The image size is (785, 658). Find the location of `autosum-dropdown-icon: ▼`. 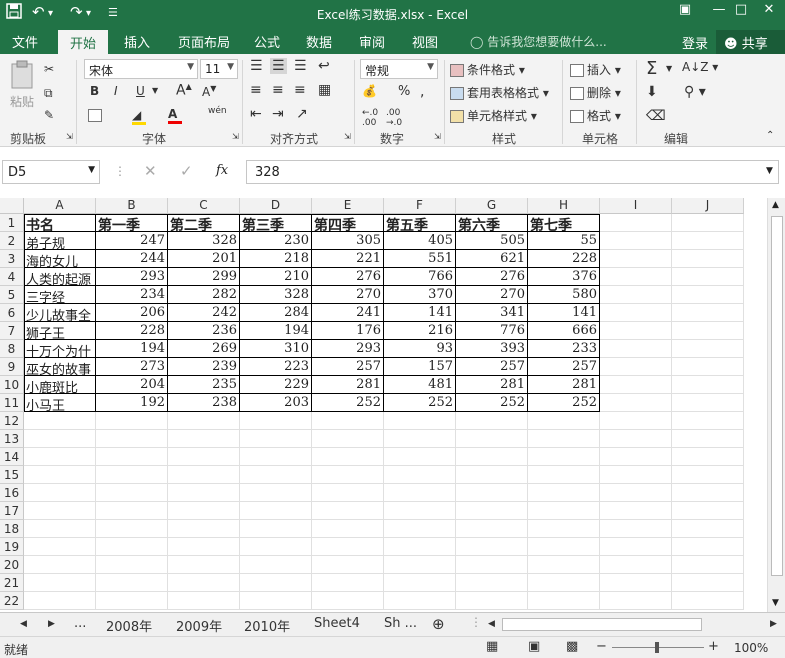

autosum-dropdown-icon: ▼ is located at coordinates (669, 68).